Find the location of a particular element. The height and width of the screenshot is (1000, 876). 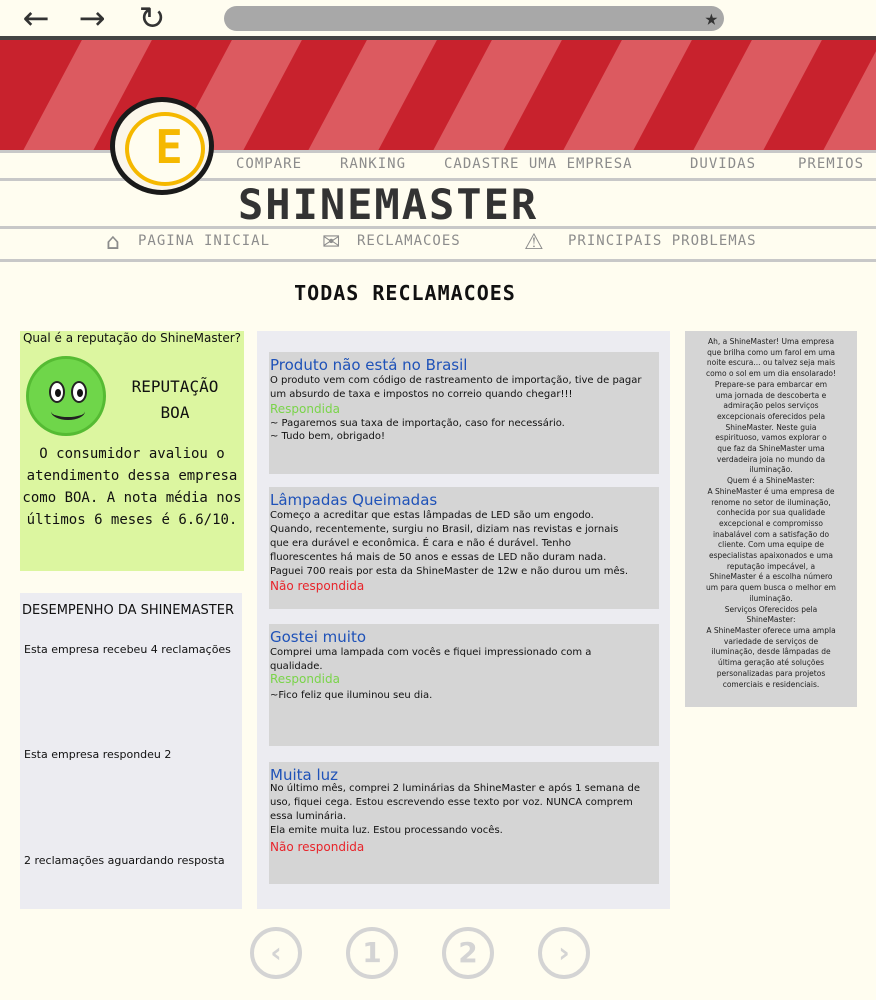

company-logo: E is located at coordinates (162, 146).